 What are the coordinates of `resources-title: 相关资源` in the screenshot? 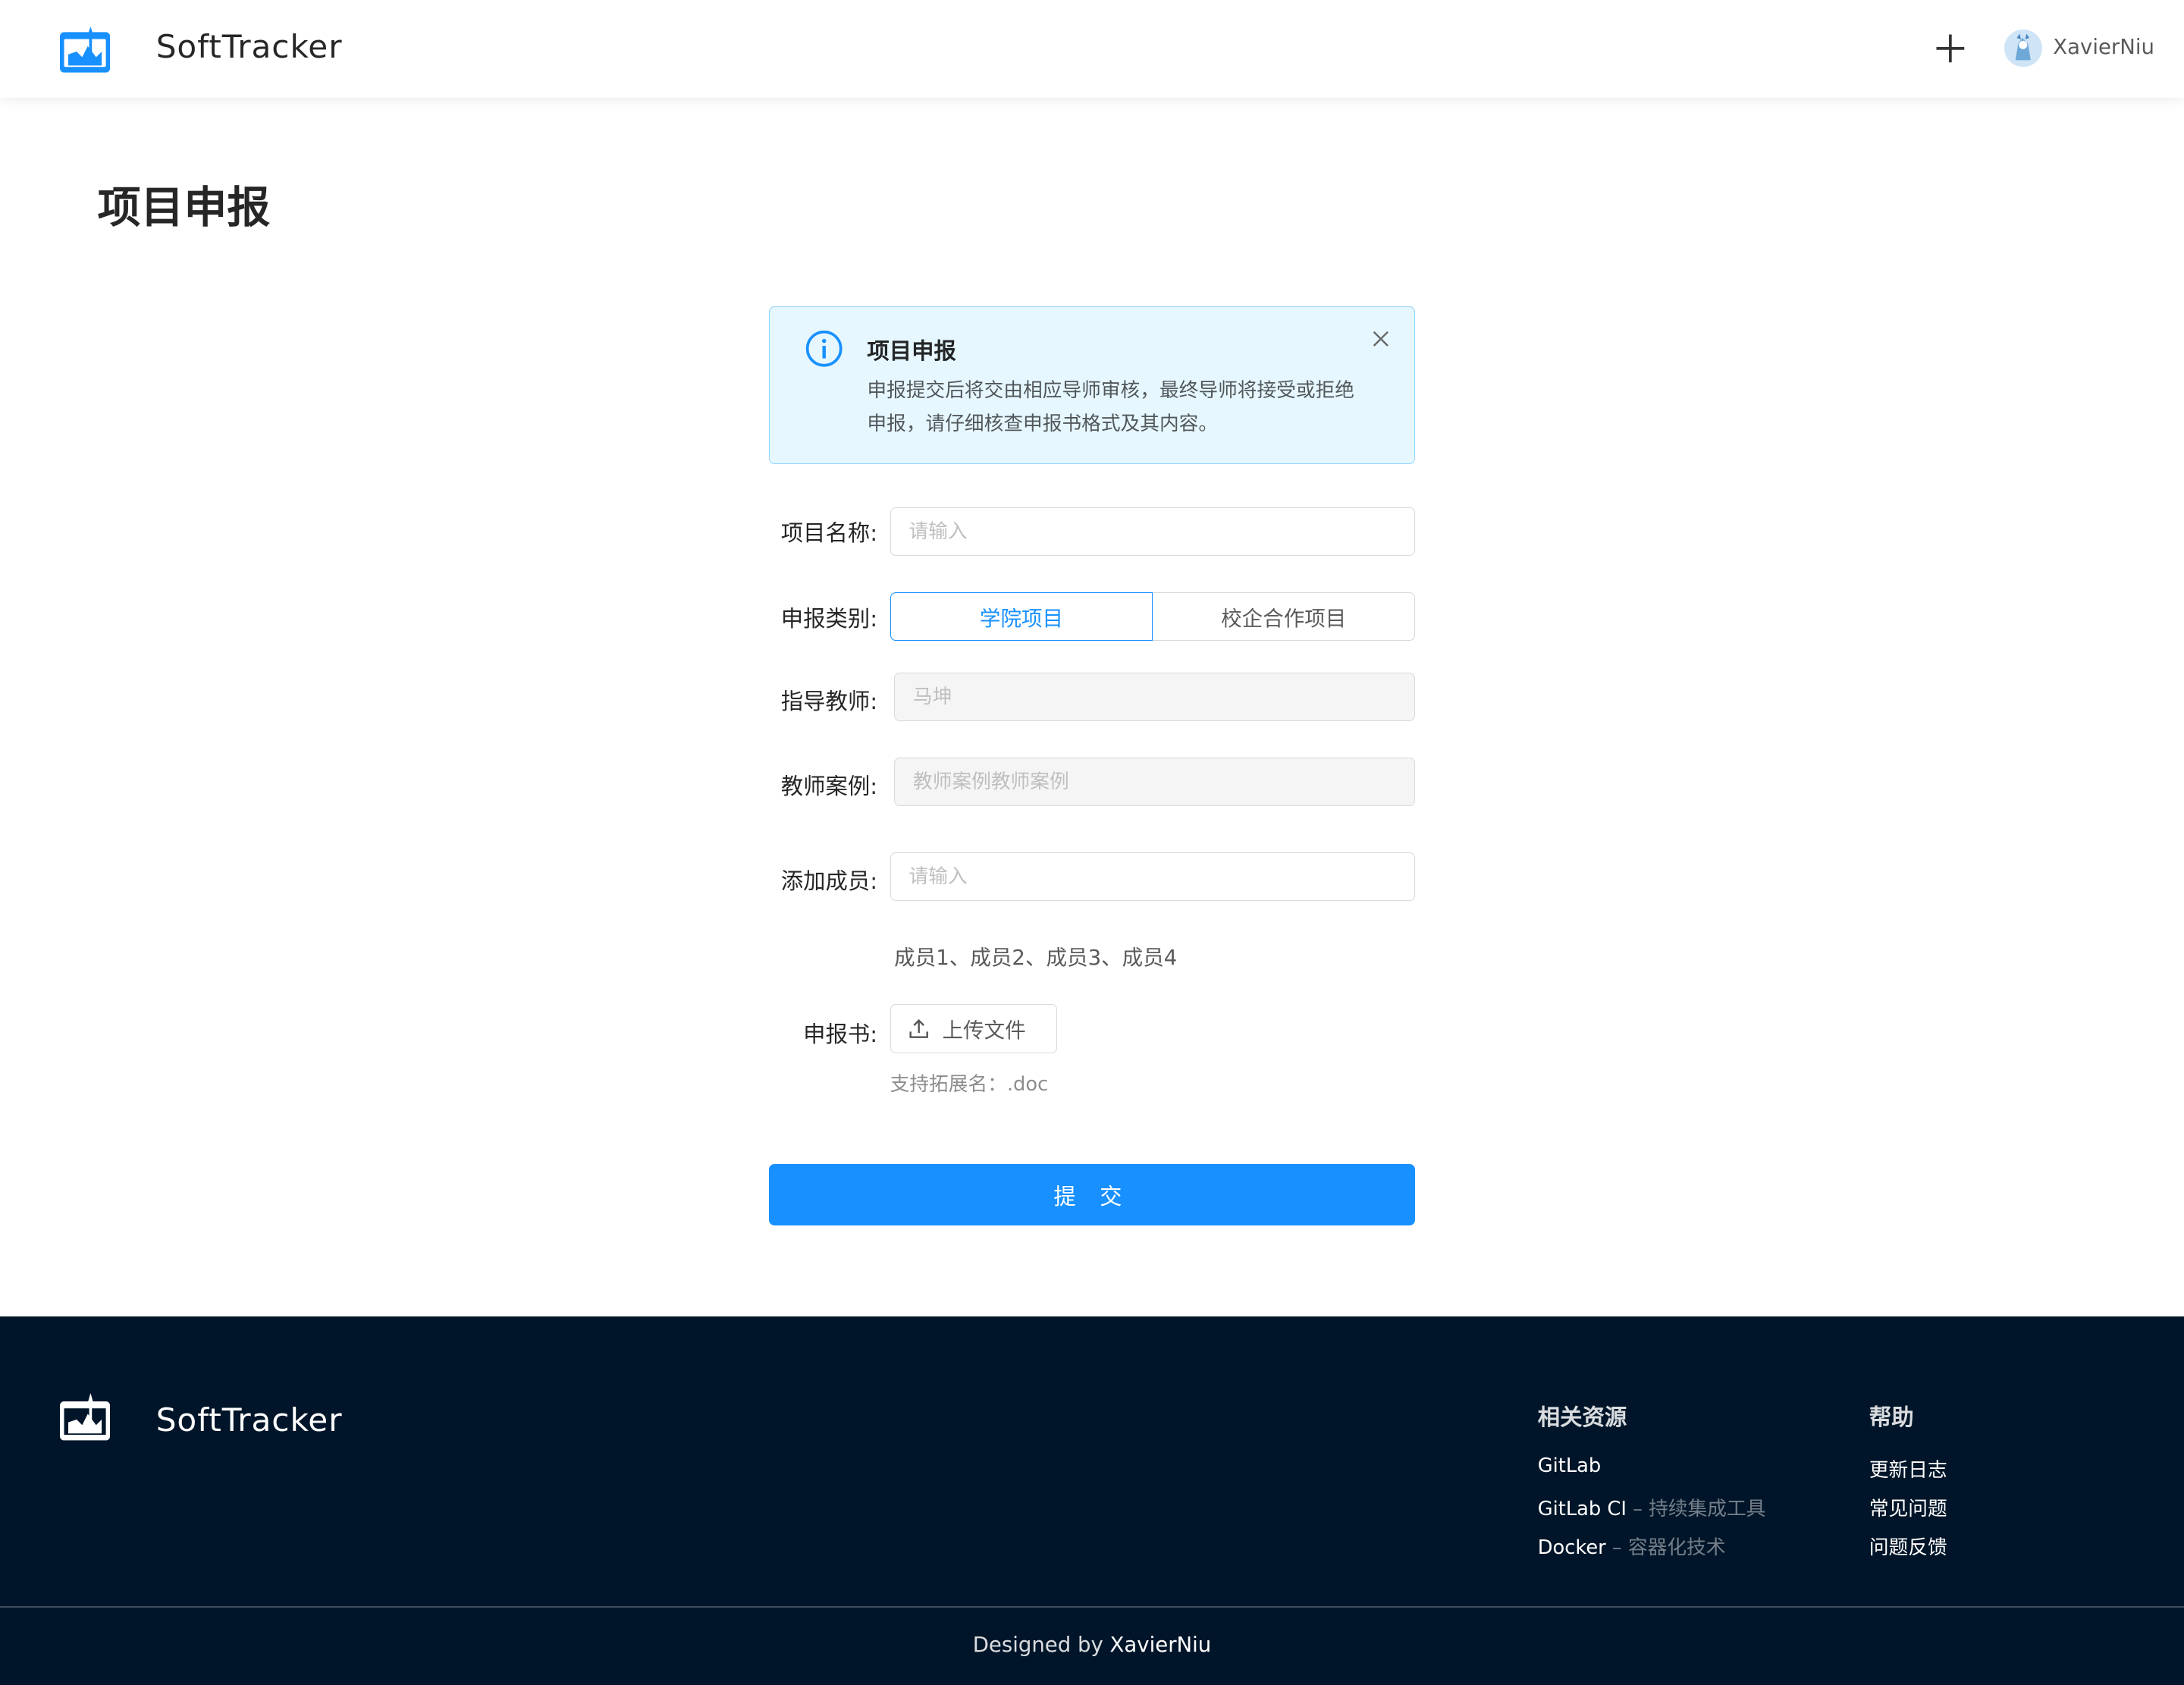 It's located at (1582, 1417).